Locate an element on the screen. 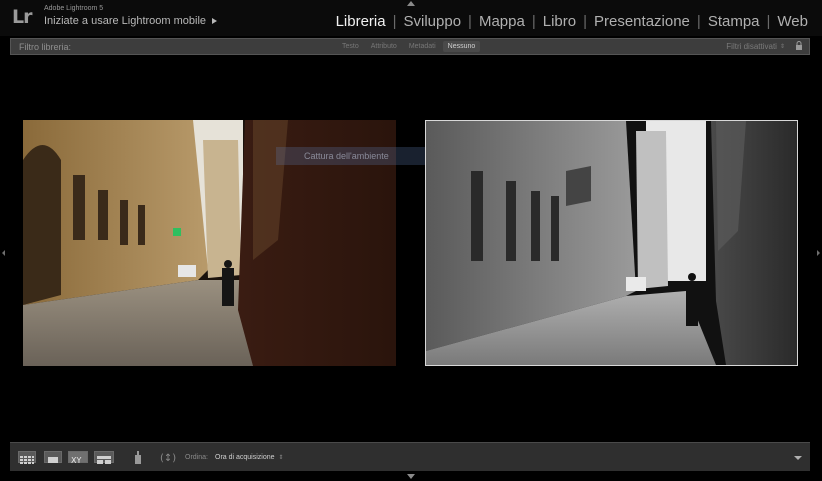 Image resolution: width=822 pixels, height=481 pixels. sort-dropdown: Ora di acquisizione ⇕ is located at coordinates (249, 457).